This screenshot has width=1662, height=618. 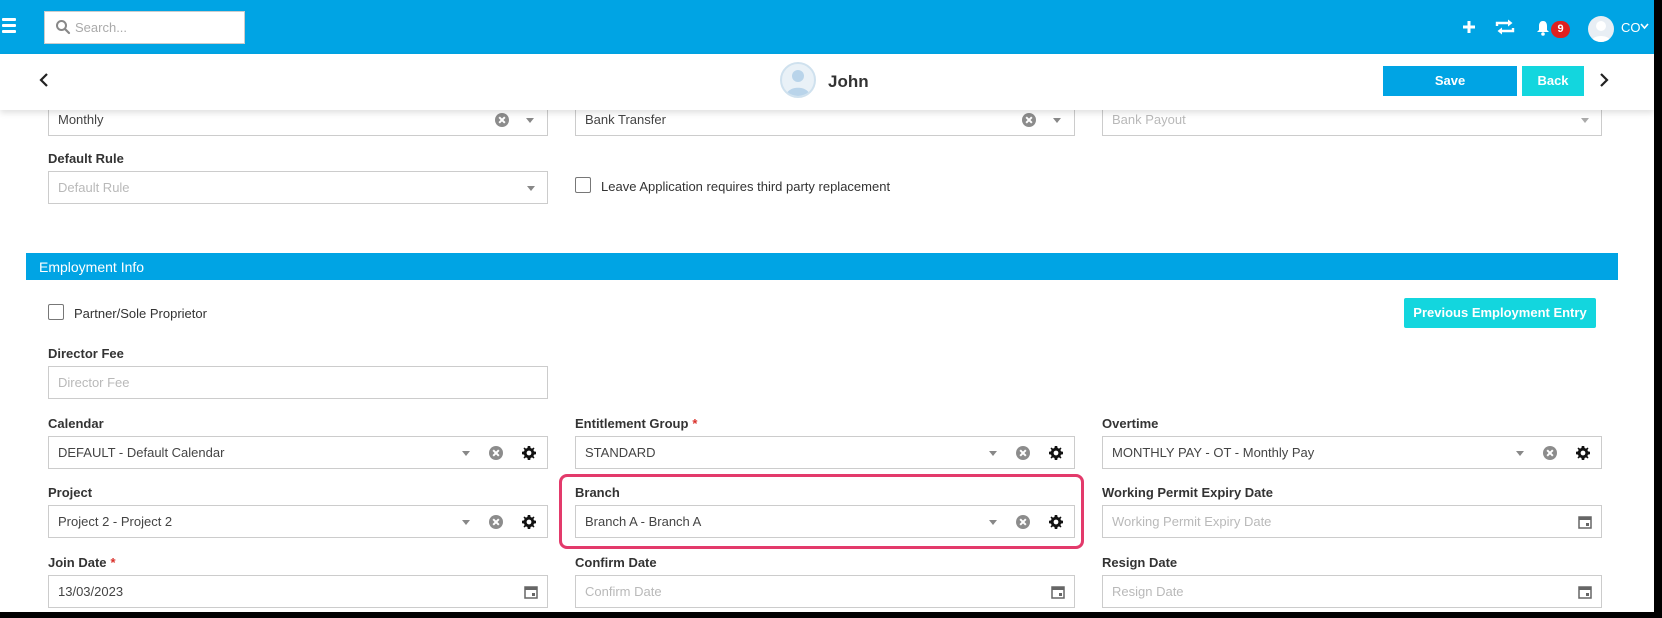 I want to click on bank-payout-placeholder: Bank Payout, so click(x=1149, y=119).